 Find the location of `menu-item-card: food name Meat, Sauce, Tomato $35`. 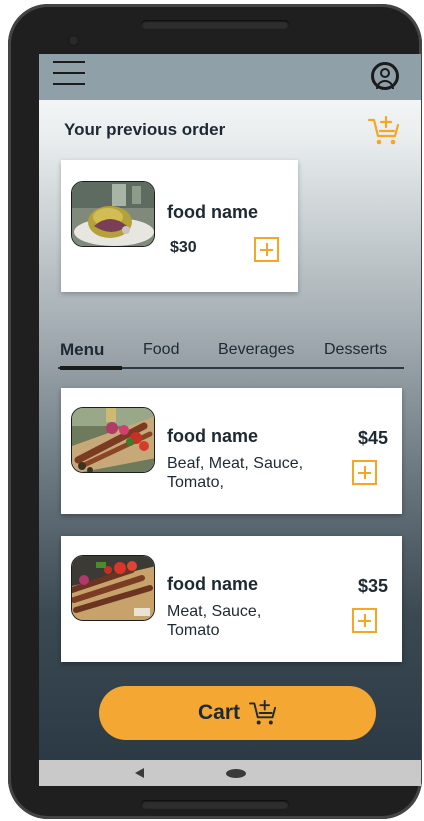

menu-item-card: food name Meat, Sauce, Tomato $35 is located at coordinates (231, 599).